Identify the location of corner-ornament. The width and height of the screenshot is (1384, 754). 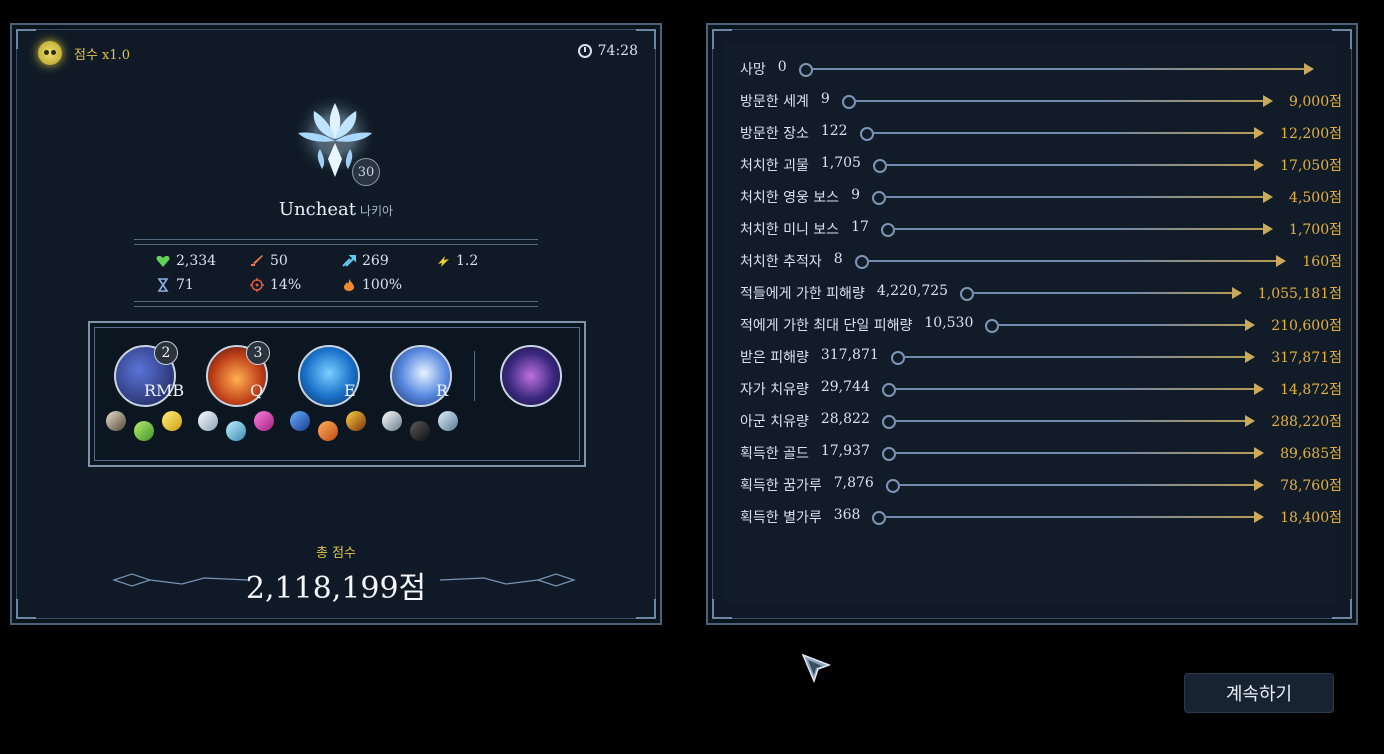
(646, 39).